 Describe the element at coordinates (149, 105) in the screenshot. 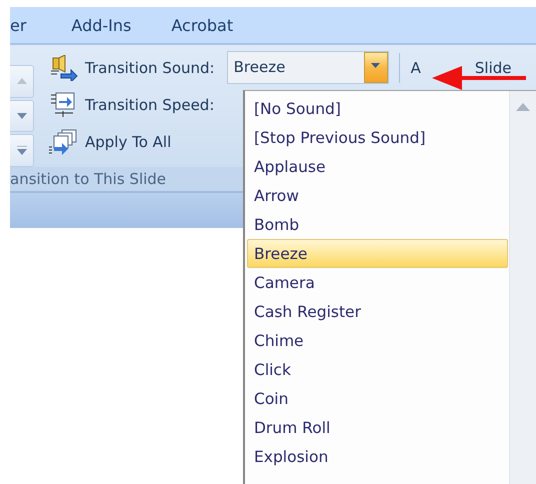

I see `transition-speed-label: Transition Speed:` at that location.